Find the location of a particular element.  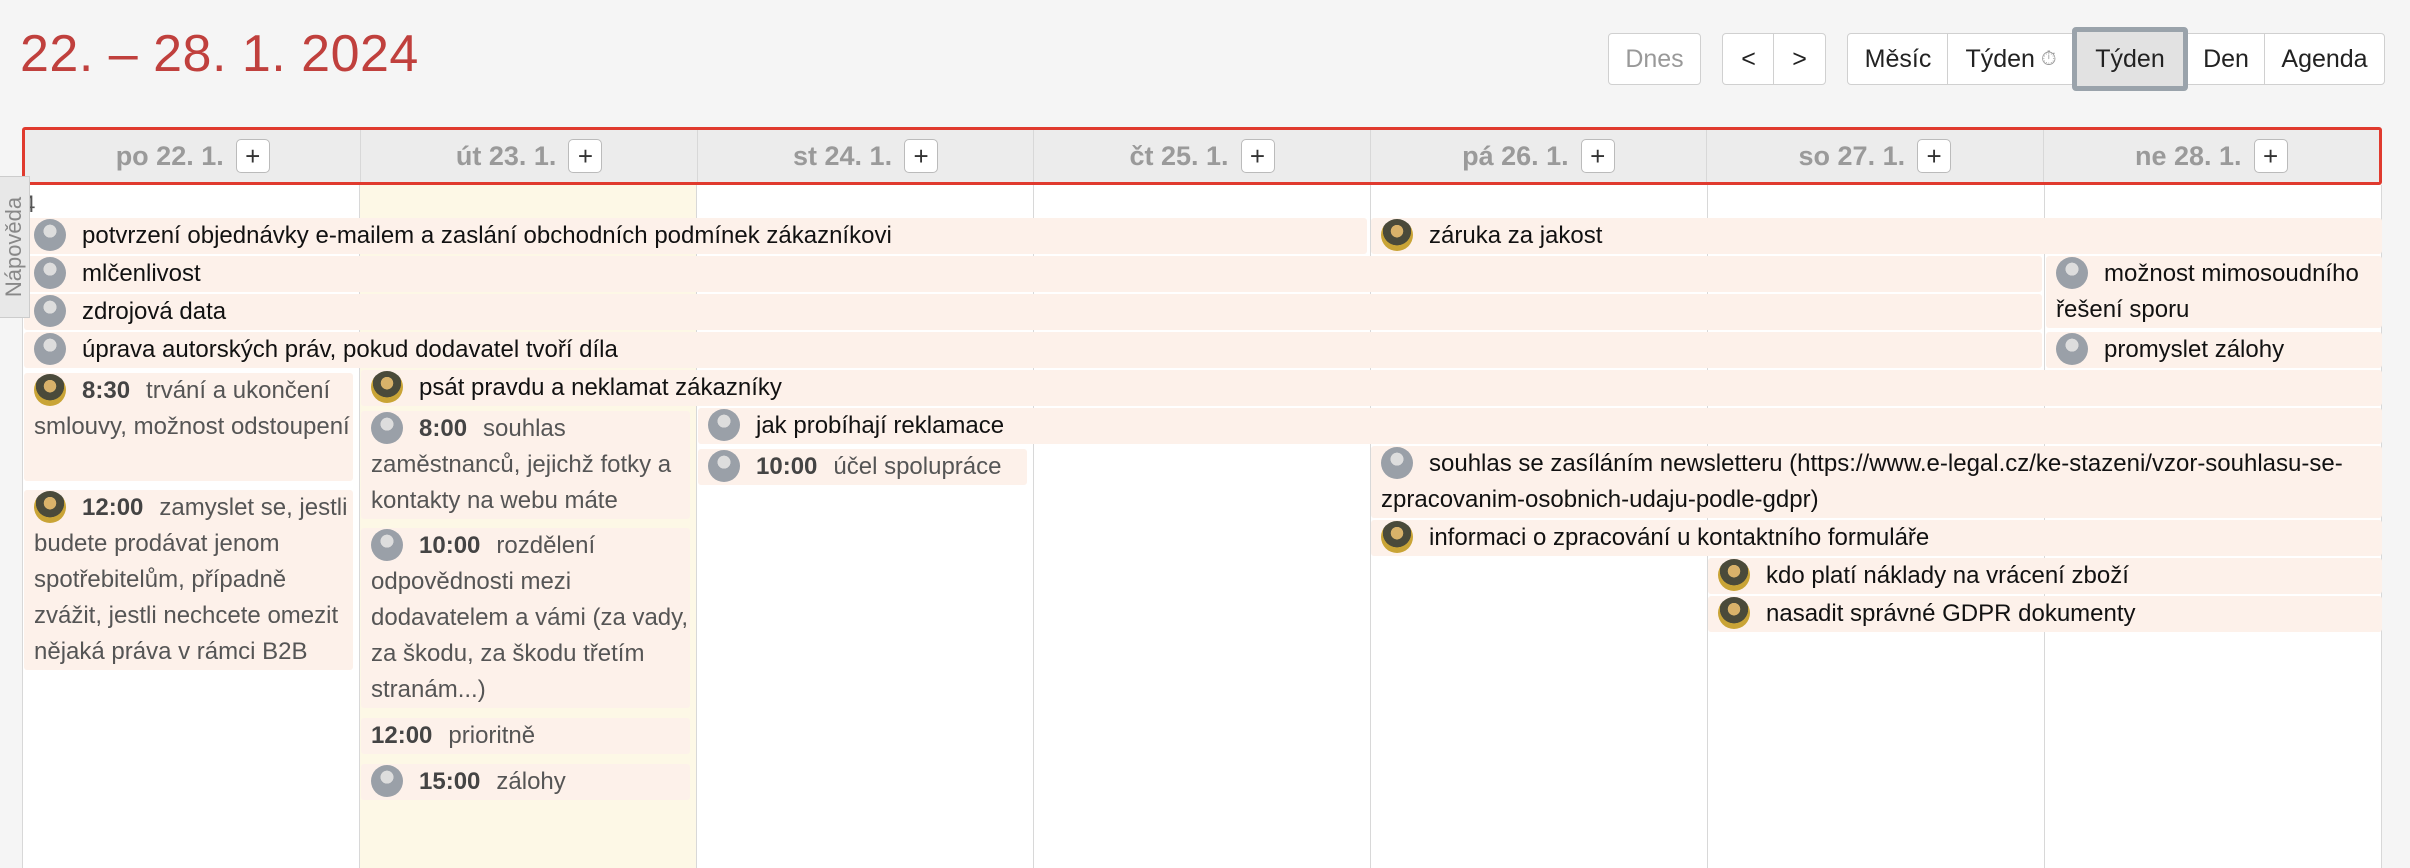

event-title: psát pravdu a neklamat zákazníky is located at coordinates (600, 387).